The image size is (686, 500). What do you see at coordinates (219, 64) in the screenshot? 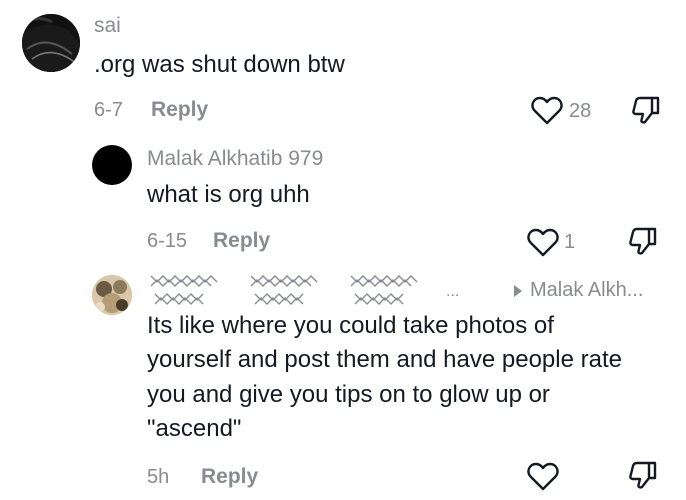
I see `comment-text: .org was shut down btw` at bounding box center [219, 64].